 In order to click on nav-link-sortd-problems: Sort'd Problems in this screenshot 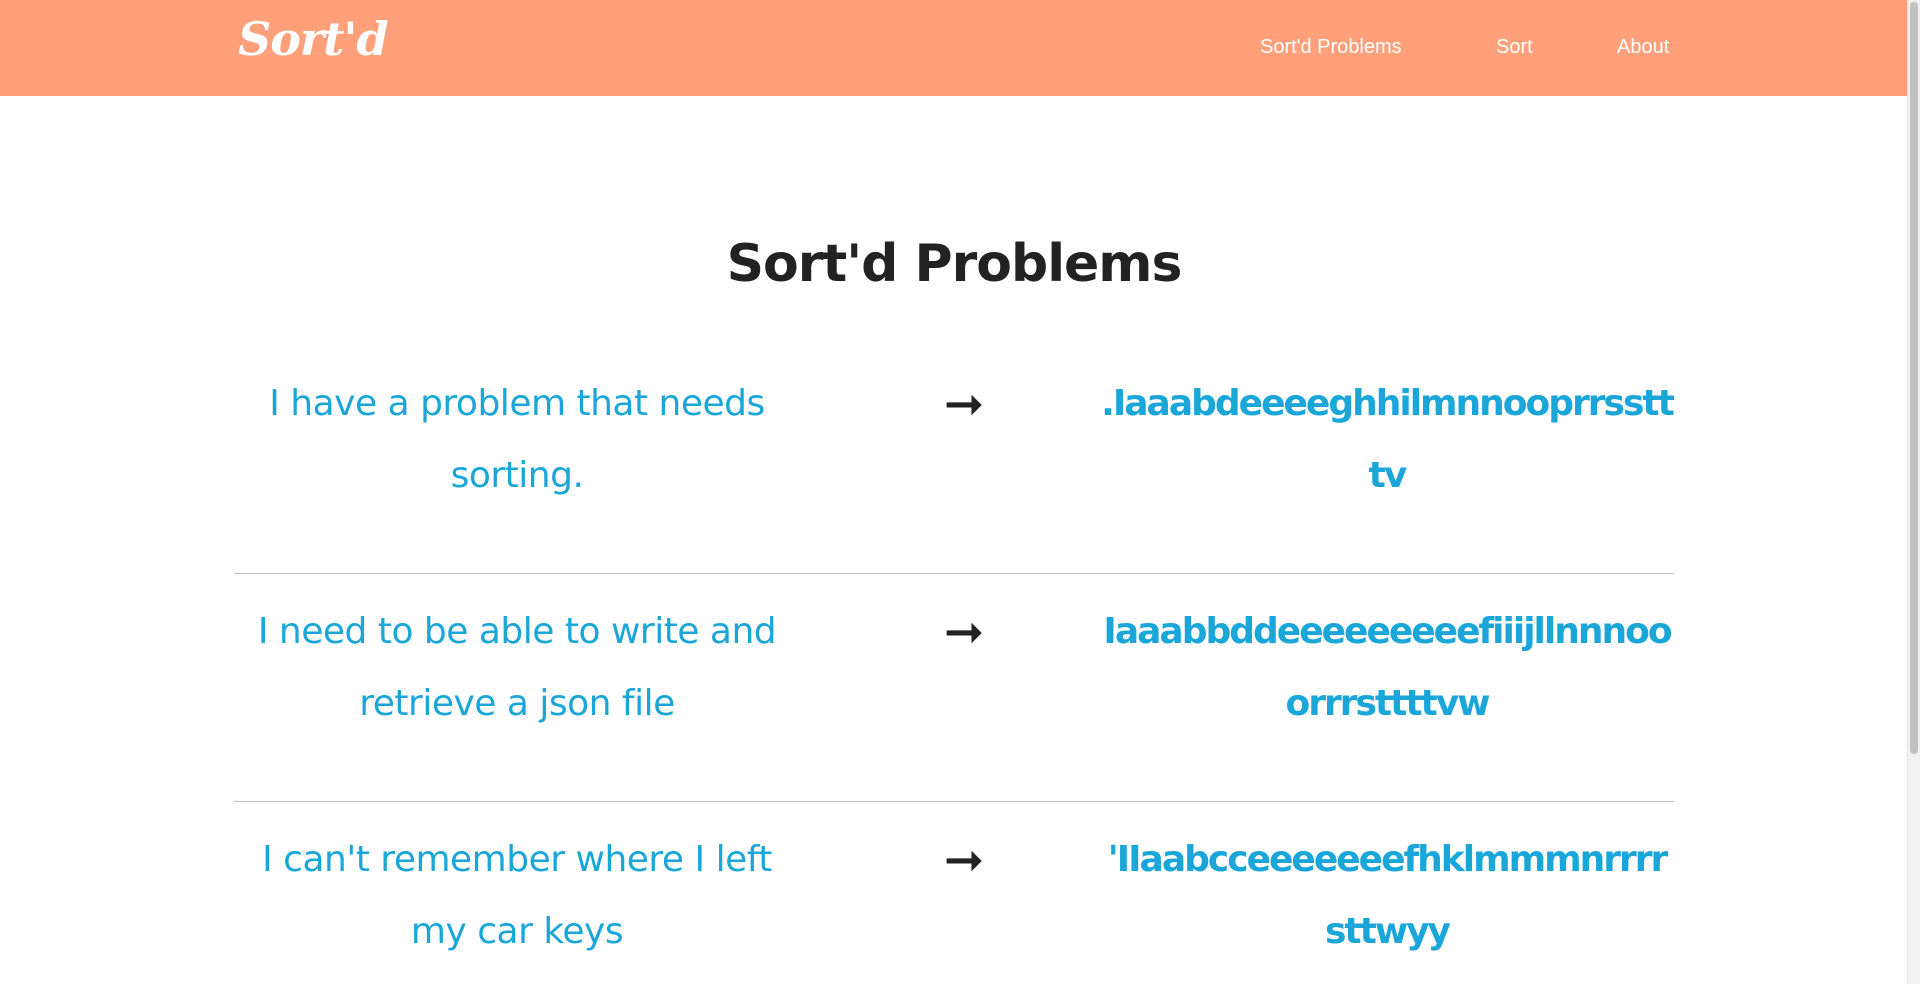, I will do `click(1331, 47)`.